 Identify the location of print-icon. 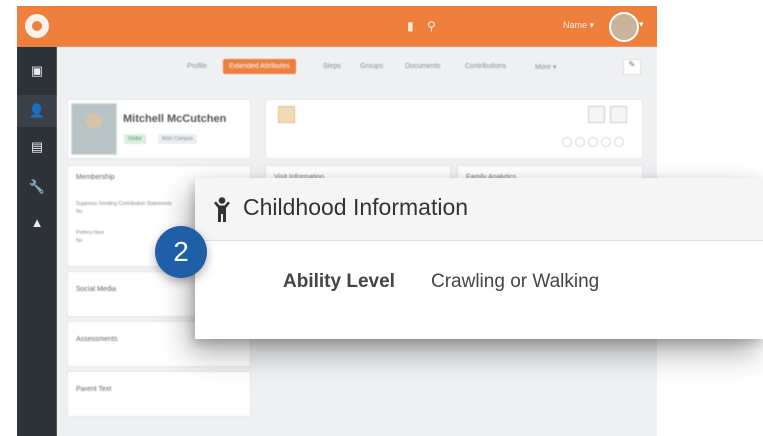
(618, 114).